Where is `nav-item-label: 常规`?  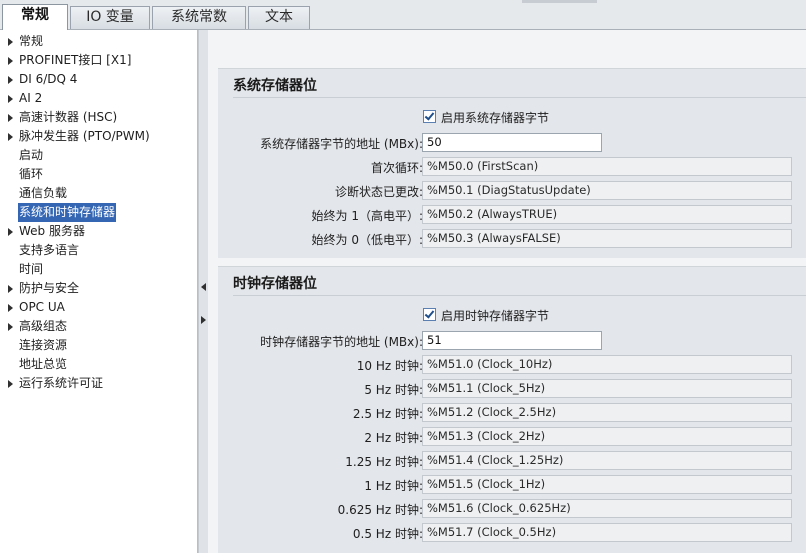 nav-item-label: 常规 is located at coordinates (31, 41).